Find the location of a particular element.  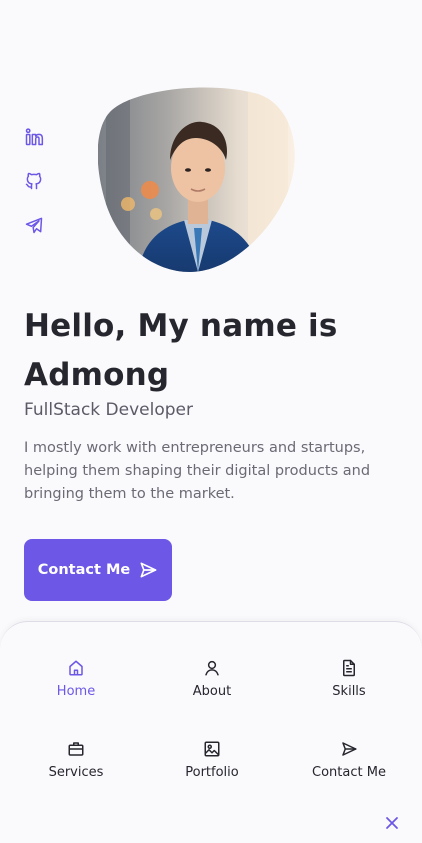

contact-me-button: Contact Me is located at coordinates (98, 570).